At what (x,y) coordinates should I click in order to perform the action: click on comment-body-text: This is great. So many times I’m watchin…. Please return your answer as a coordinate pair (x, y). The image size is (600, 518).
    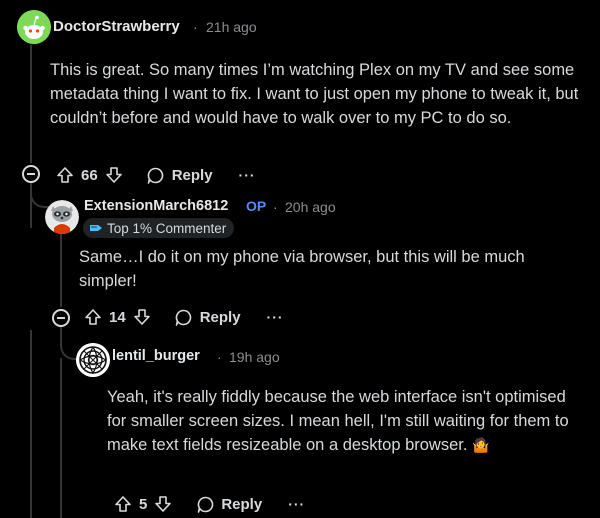
    Looking at the image, I should click on (314, 94).